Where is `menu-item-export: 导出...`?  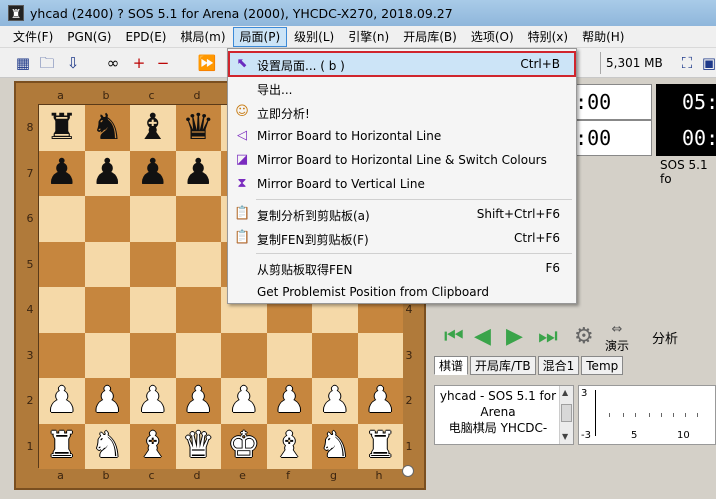
menu-item-export: 导出... is located at coordinates (402, 88).